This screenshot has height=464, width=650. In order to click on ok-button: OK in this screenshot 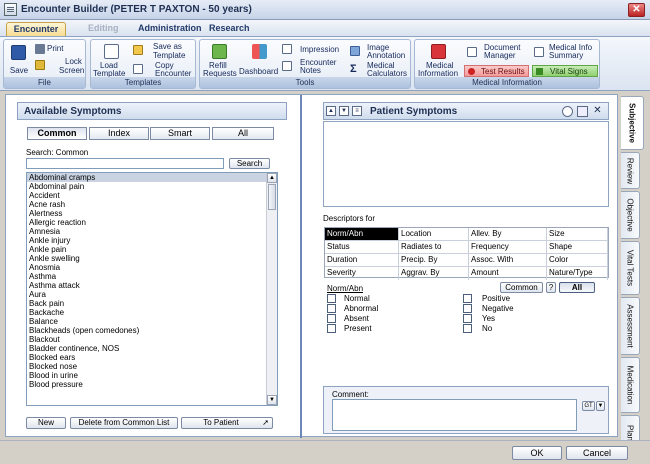, I will do `click(537, 453)`.